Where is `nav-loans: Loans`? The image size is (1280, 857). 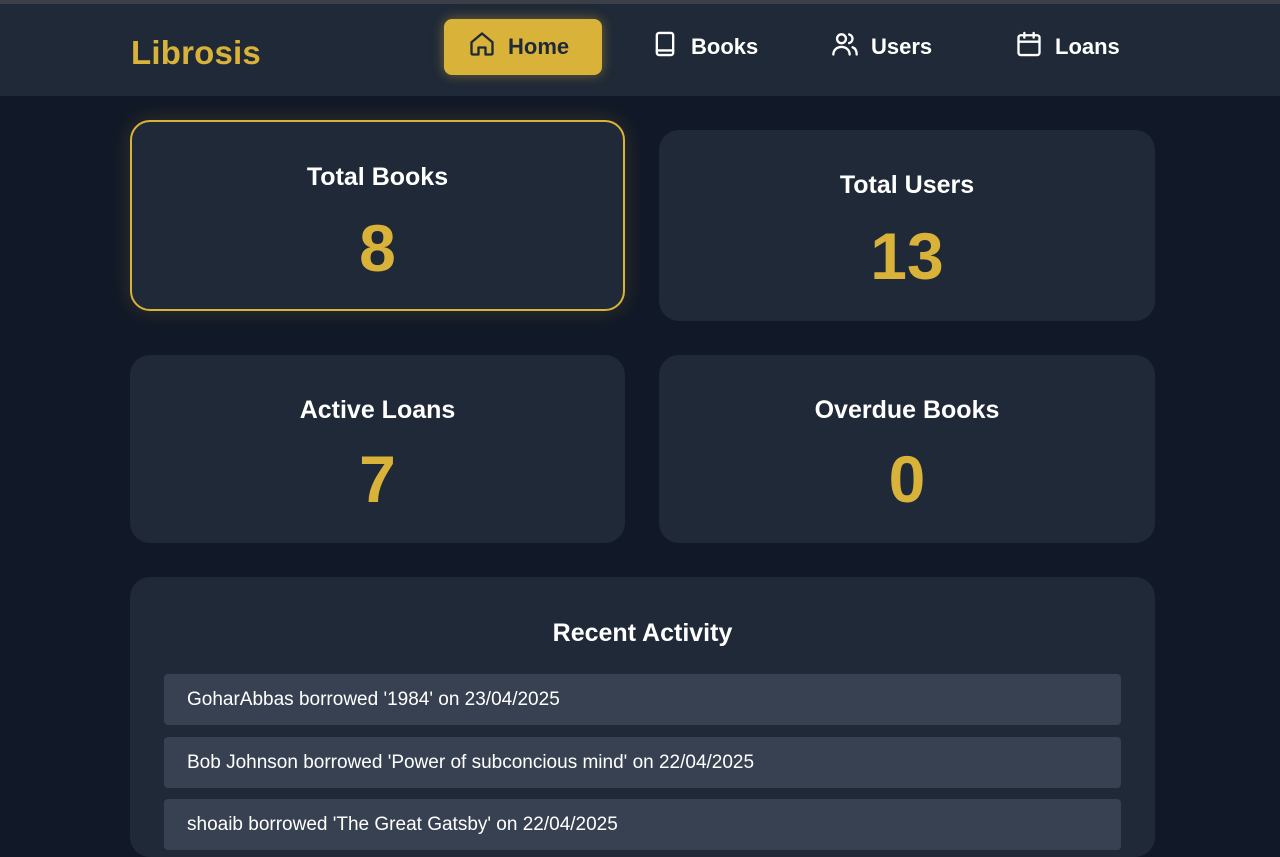
nav-loans: Loans is located at coordinates (1067, 47).